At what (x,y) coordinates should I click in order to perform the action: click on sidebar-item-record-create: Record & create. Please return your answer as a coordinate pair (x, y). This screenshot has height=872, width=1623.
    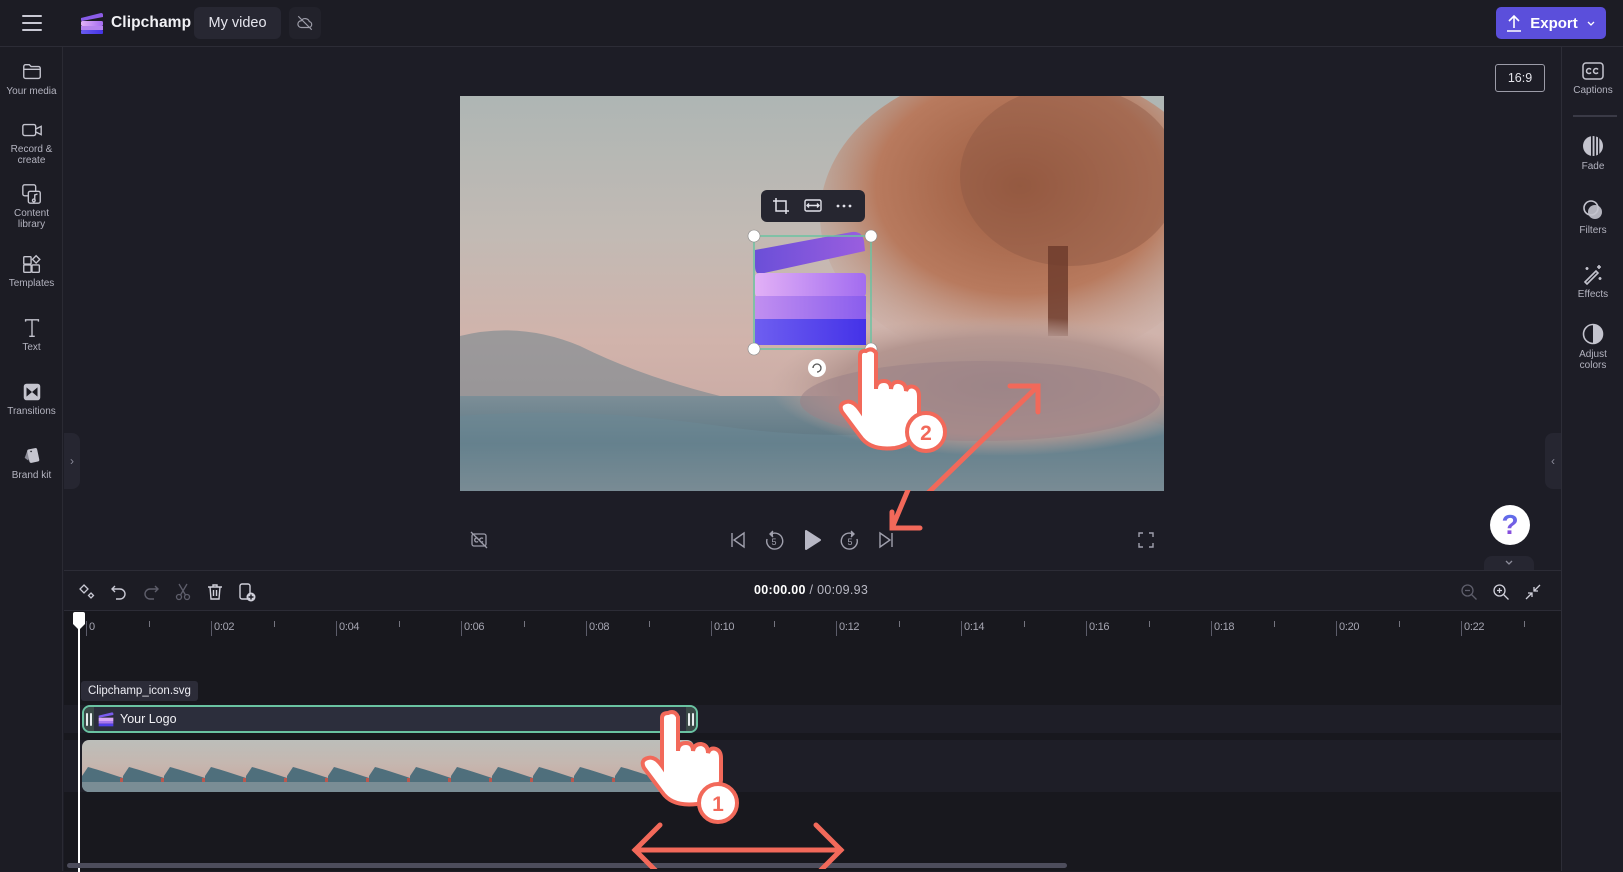
    Looking at the image, I should click on (31, 142).